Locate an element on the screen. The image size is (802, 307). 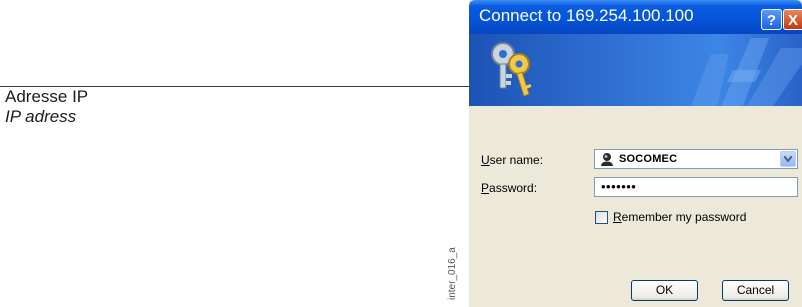
password-label: Password: is located at coordinates (509, 188).